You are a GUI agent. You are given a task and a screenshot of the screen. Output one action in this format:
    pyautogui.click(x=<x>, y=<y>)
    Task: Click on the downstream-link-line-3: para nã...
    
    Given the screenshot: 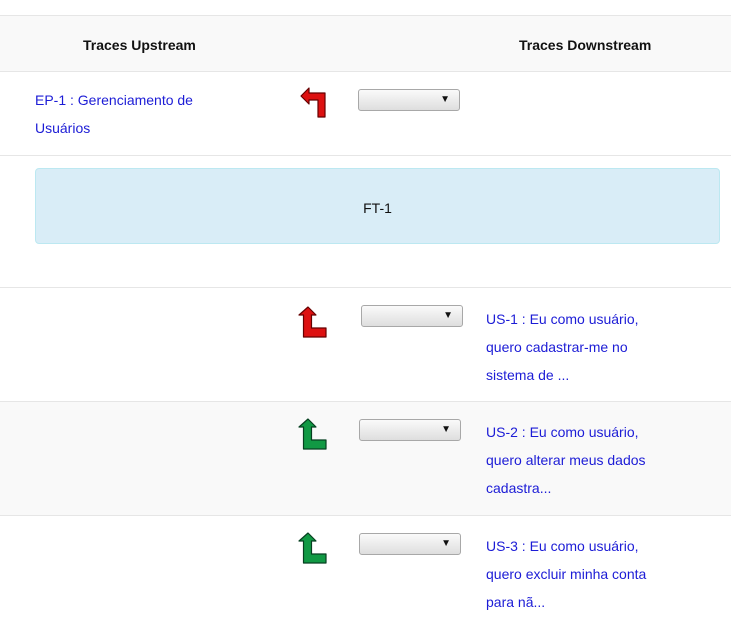 What is the action you would take?
    pyautogui.click(x=516, y=602)
    